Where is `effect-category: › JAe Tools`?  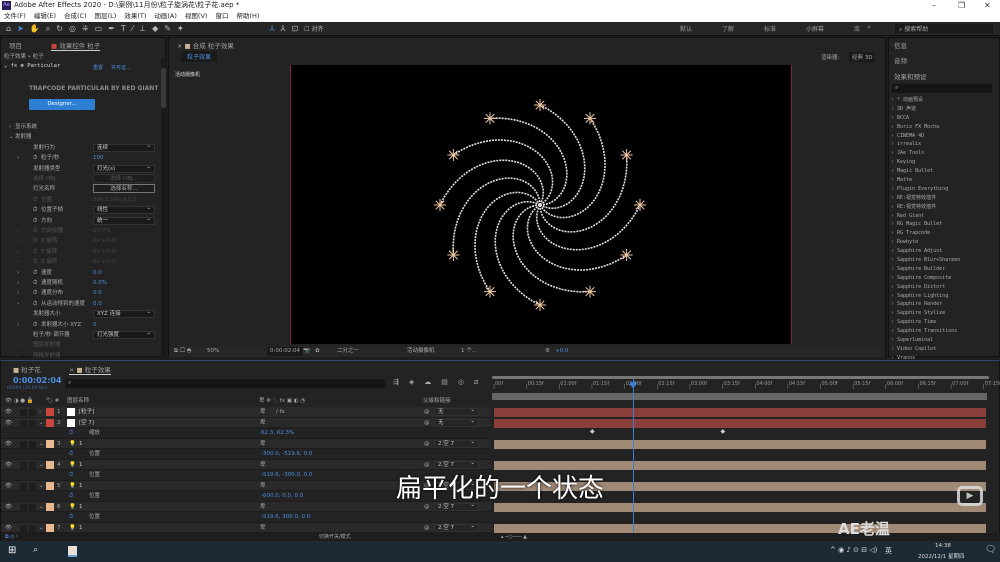
effect-category: › JAe Tools is located at coordinates (941, 153).